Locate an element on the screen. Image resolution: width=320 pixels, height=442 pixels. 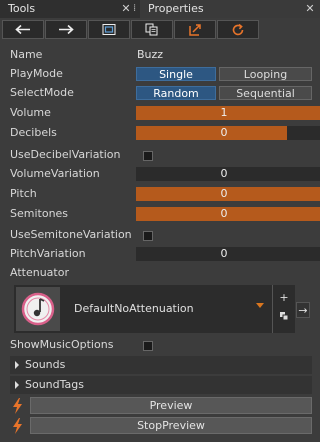
playmode-single-toggle: Single is located at coordinates (176, 74).